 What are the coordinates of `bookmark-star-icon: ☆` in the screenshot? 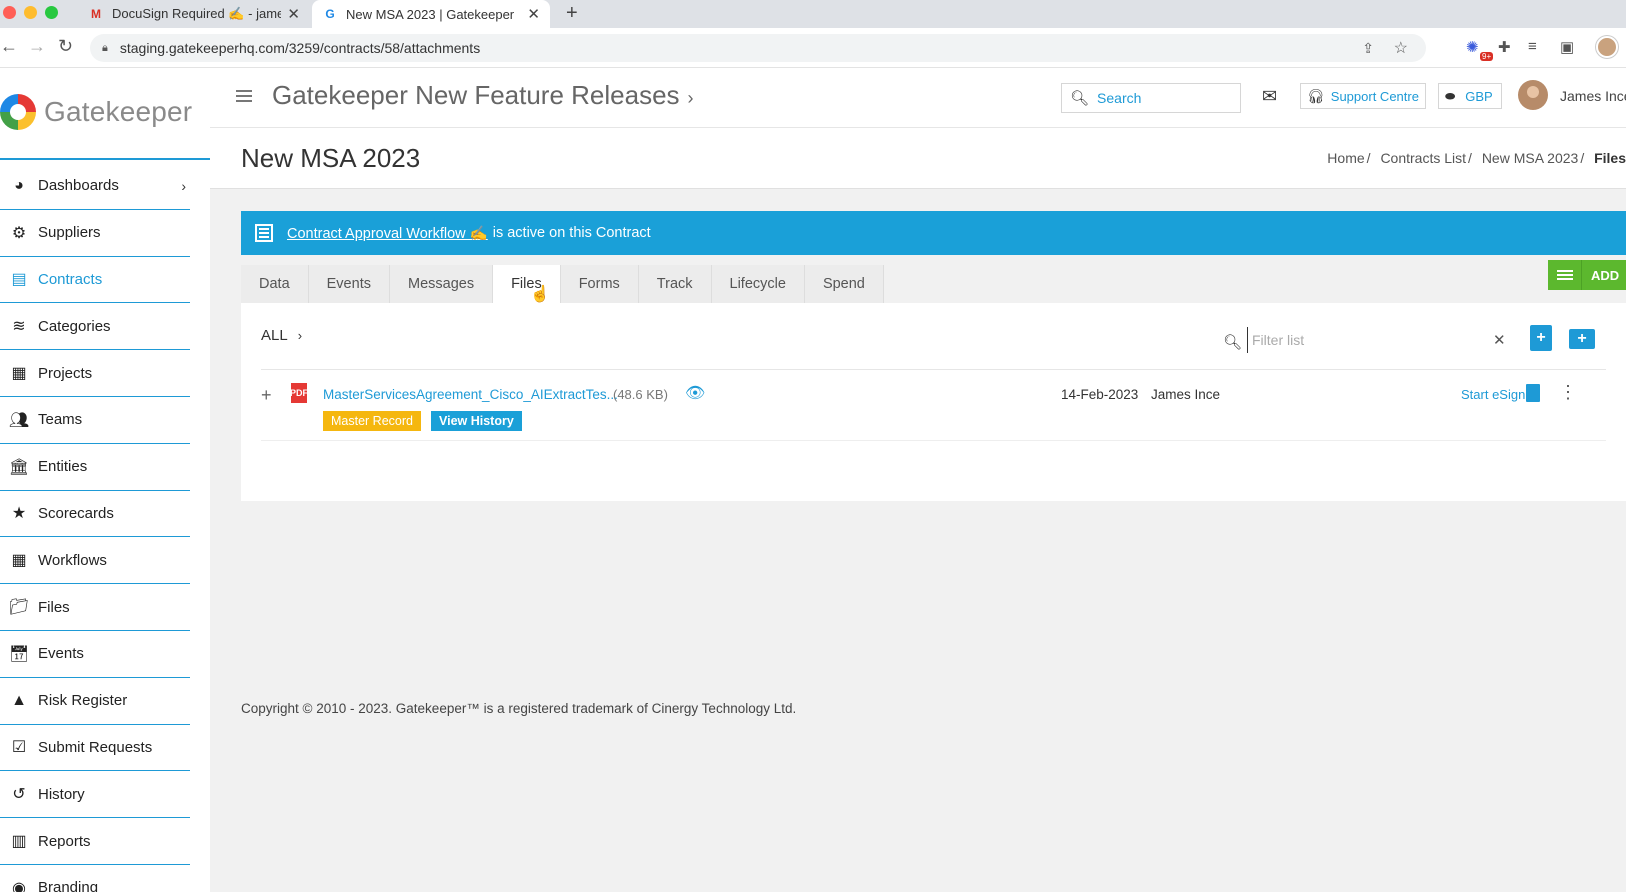 It's located at (1401, 48).